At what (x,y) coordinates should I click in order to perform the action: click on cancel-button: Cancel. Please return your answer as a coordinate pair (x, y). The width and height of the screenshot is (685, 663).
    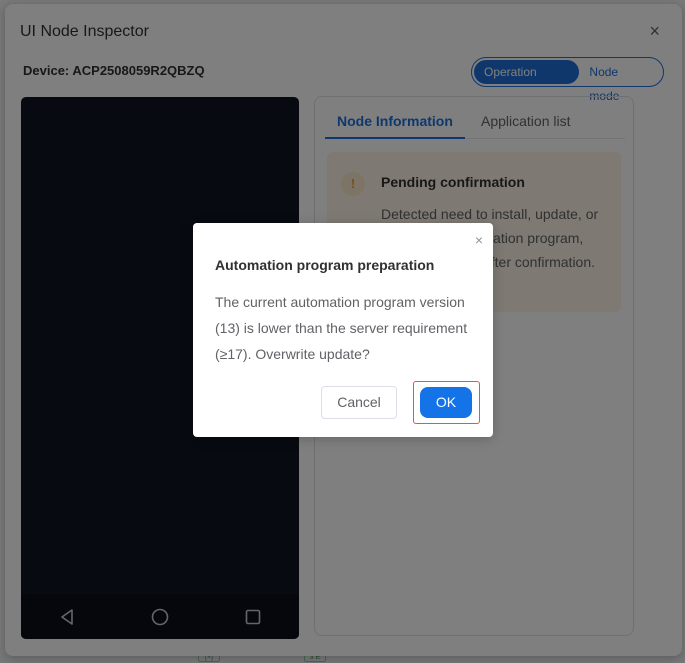
    Looking at the image, I should click on (359, 402).